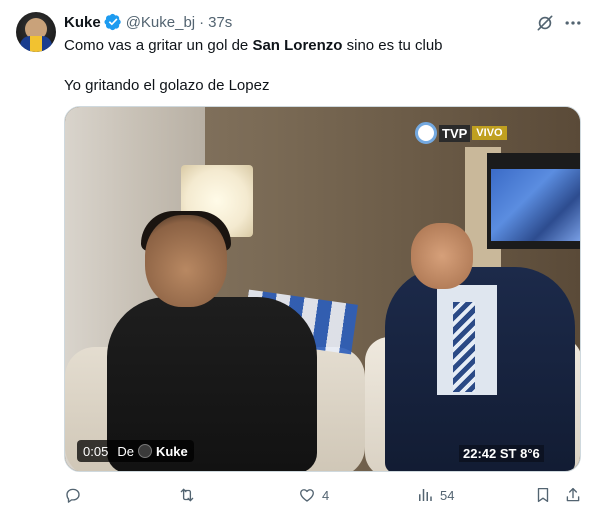 This screenshot has height=513, width=598. I want to click on like-icon, so click(307, 495).